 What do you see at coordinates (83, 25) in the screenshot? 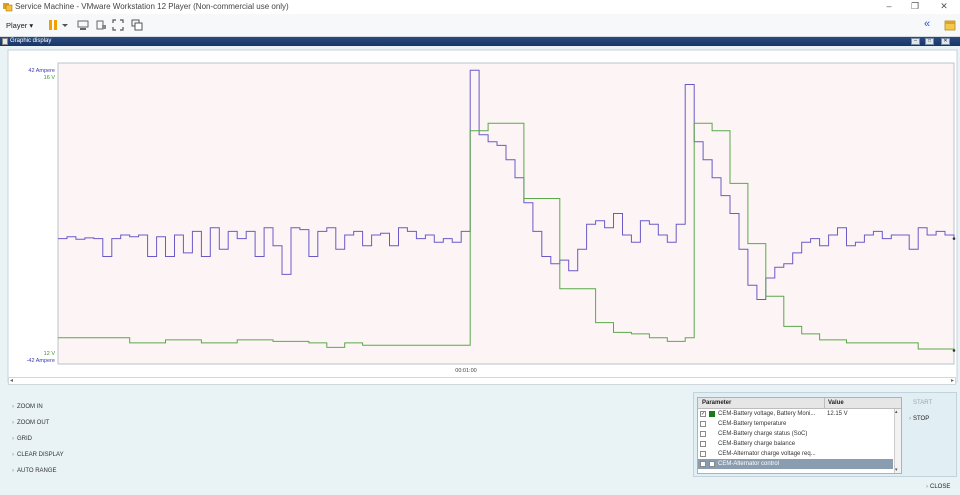
I see `send-keys-icon` at bounding box center [83, 25].